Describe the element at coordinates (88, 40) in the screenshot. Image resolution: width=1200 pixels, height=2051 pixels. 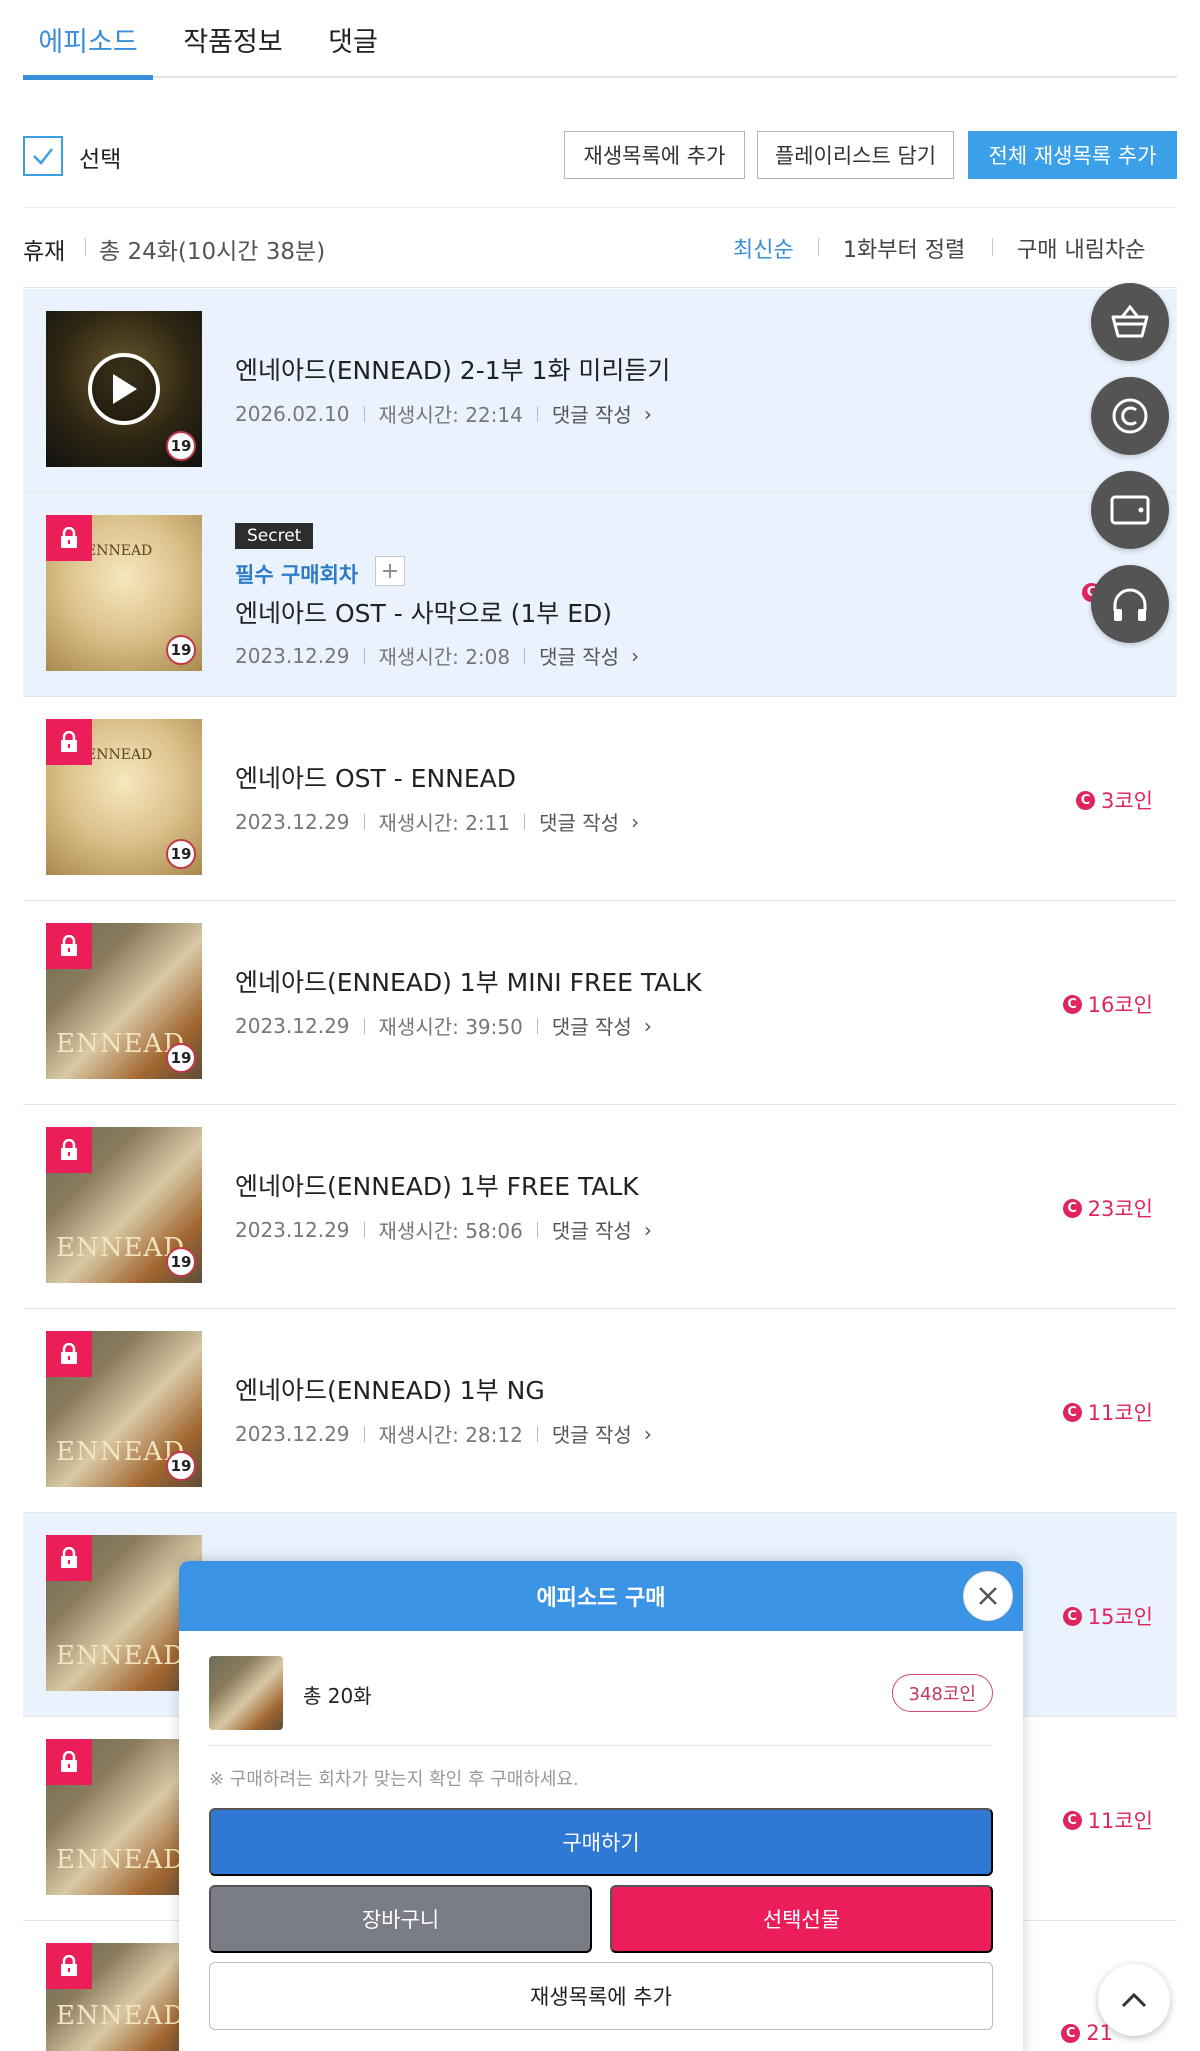
I see `tab-episodes: 에피소드` at that location.